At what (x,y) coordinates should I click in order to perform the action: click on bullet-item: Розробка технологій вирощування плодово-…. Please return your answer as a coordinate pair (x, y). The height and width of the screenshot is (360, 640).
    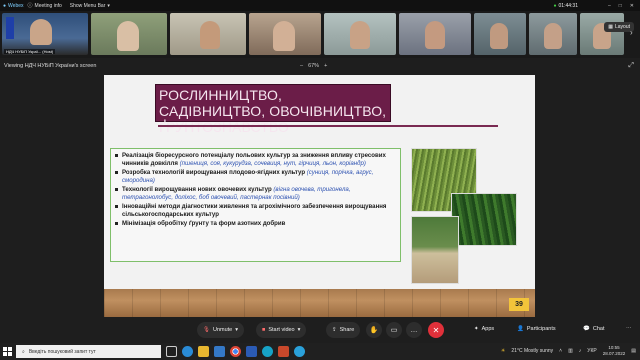
    Looking at the image, I should click on (255, 177).